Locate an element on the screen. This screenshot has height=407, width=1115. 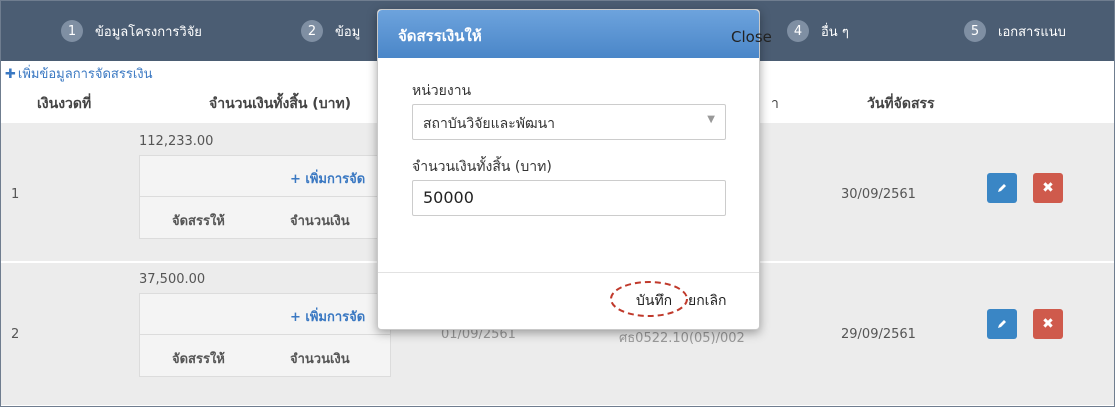
step-2: 2 ข้อมู is located at coordinates (330, 31).